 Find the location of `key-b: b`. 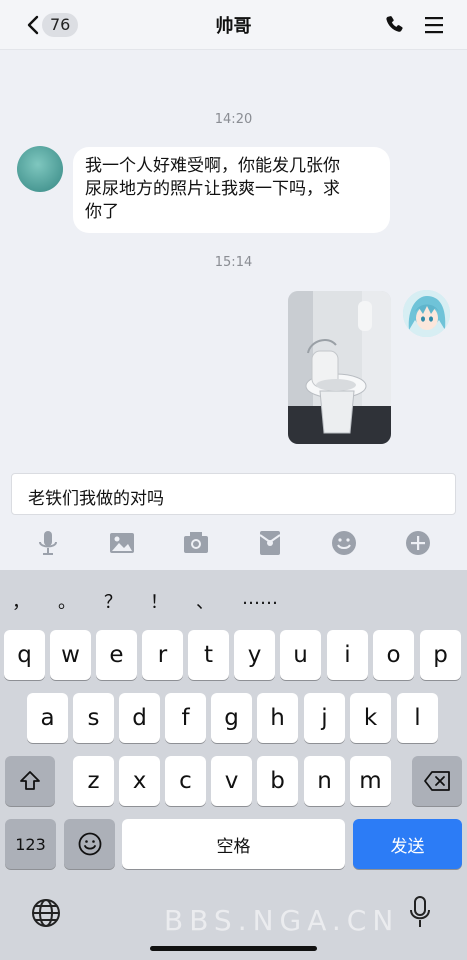

key-b: b is located at coordinates (277, 781).